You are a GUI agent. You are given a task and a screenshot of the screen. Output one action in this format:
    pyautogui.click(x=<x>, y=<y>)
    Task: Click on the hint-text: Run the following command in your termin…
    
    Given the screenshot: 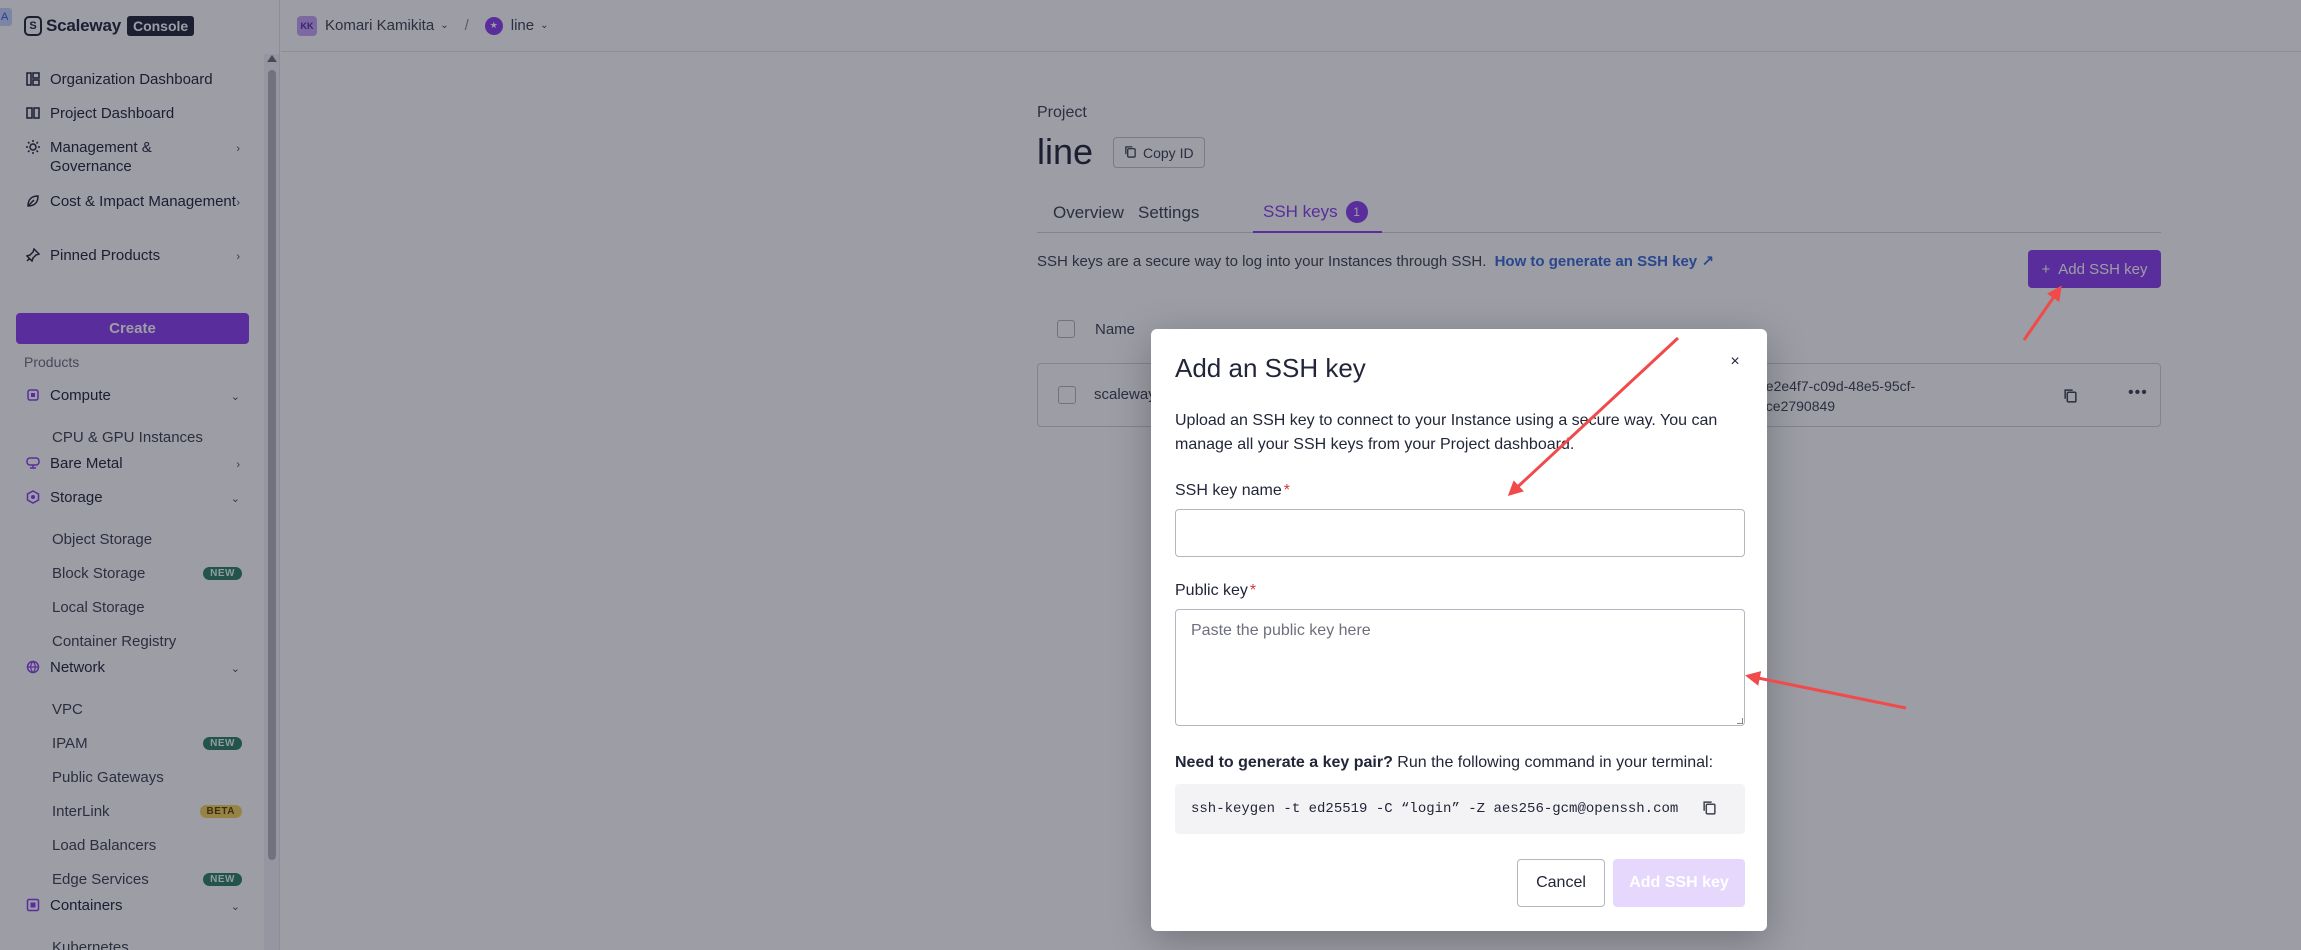 What is the action you would take?
    pyautogui.click(x=1553, y=762)
    